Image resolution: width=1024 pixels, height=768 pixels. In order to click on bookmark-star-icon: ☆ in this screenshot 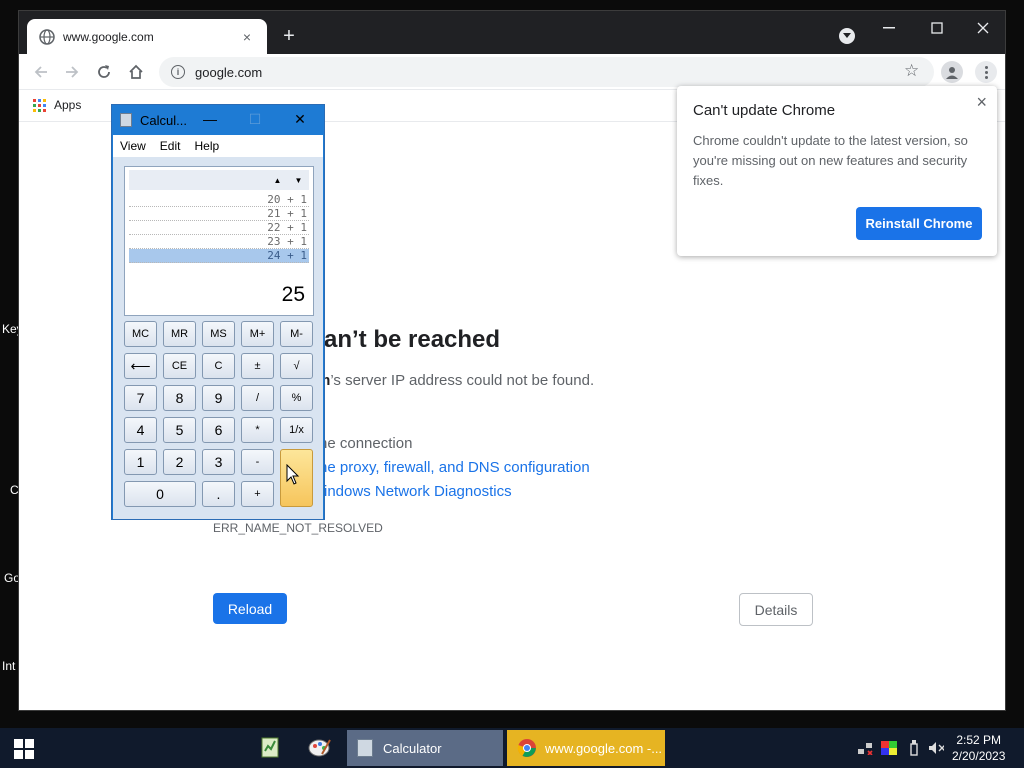, I will do `click(911, 71)`.